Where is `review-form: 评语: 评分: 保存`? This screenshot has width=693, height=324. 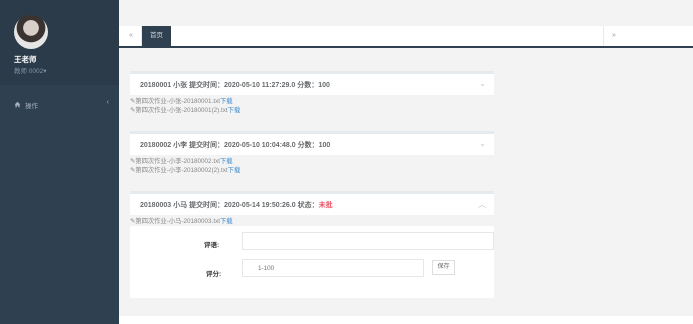
review-form: 评语: 评分: 保存 is located at coordinates (312, 262).